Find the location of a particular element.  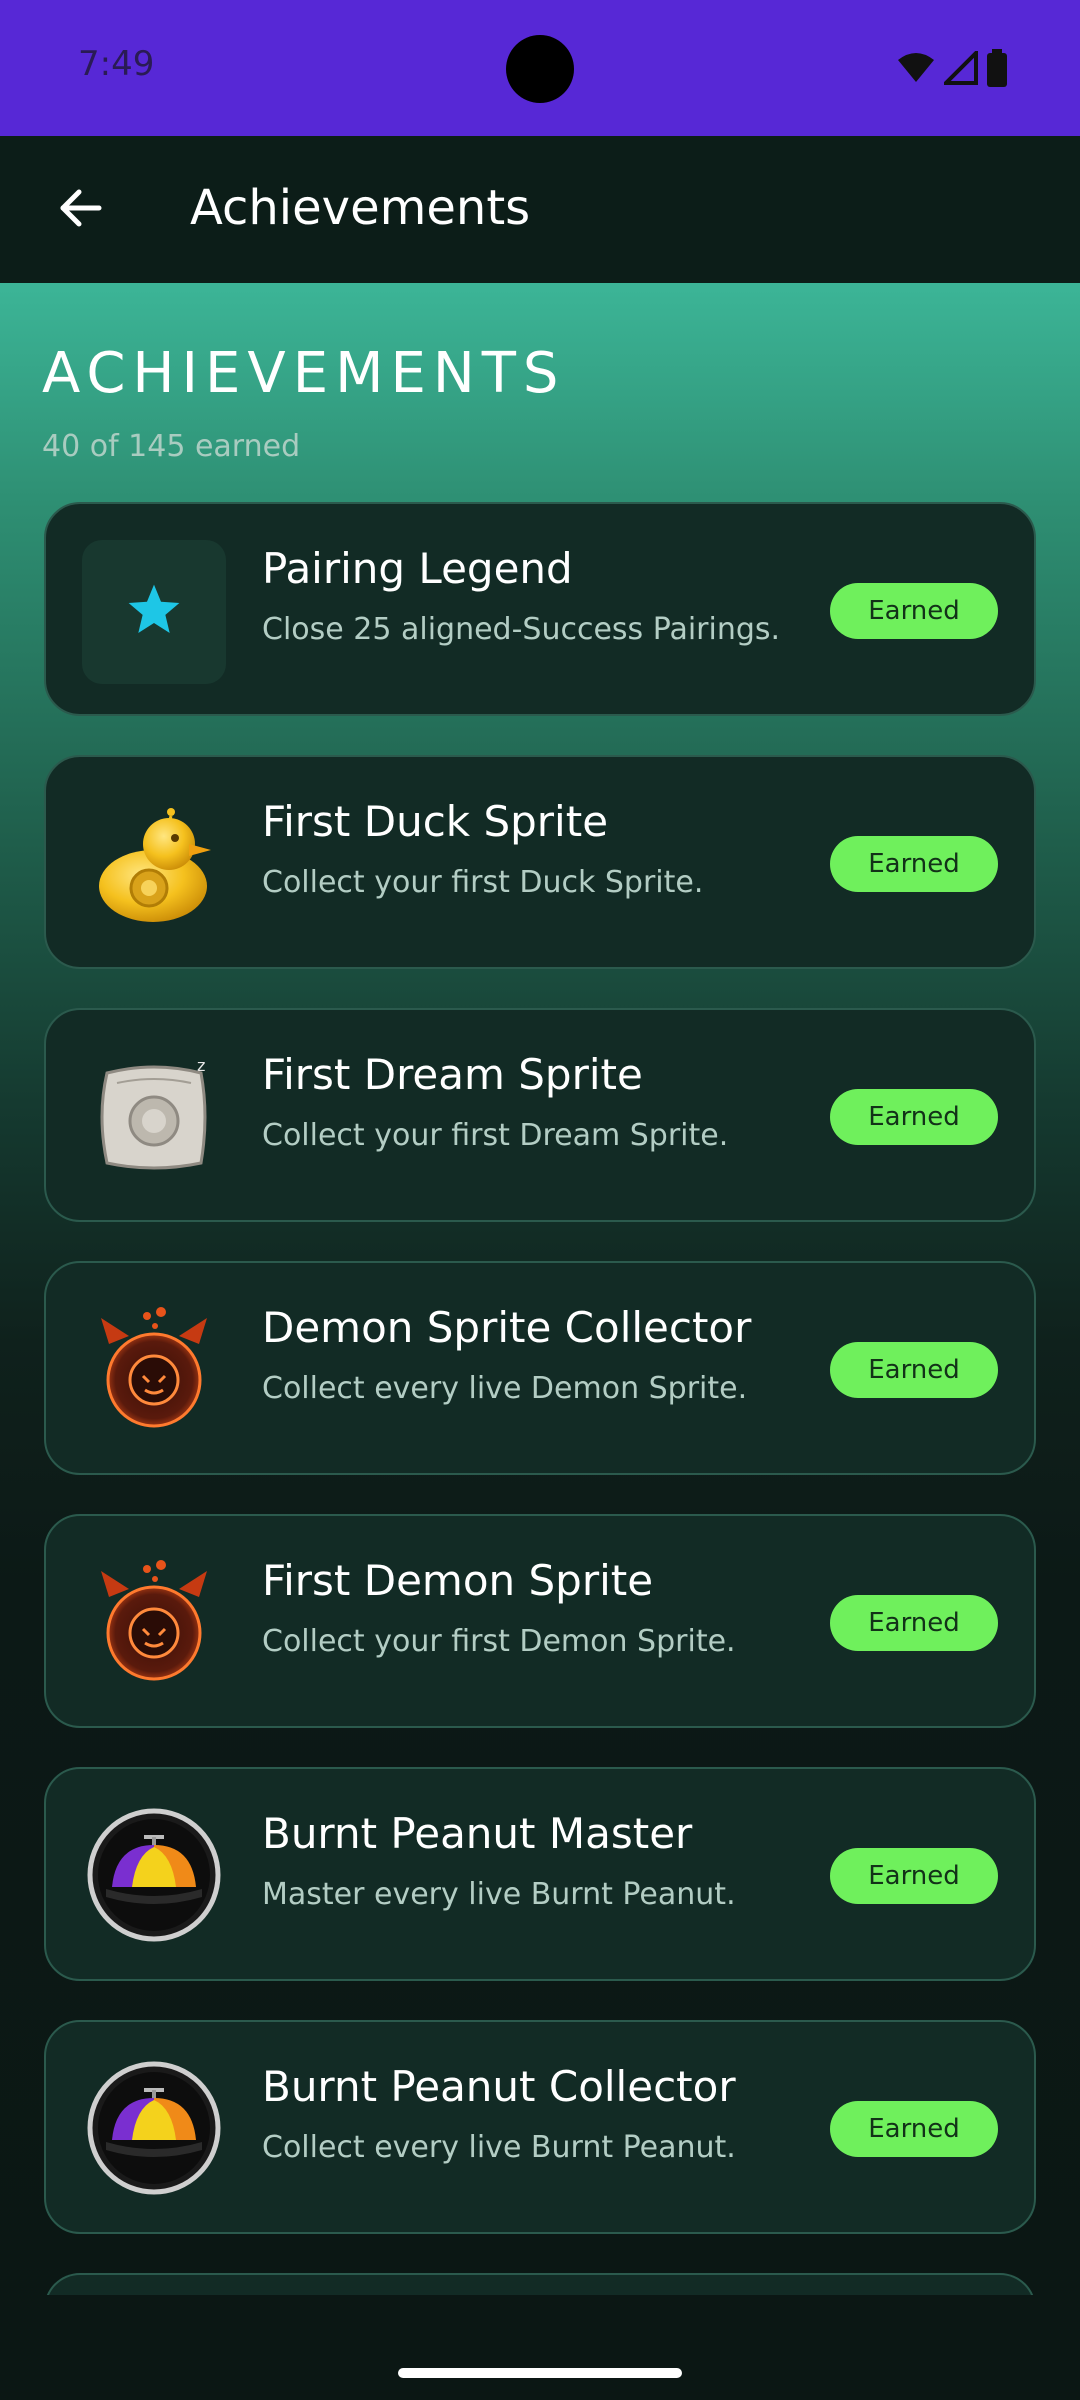

back-button is located at coordinates (80, 210).